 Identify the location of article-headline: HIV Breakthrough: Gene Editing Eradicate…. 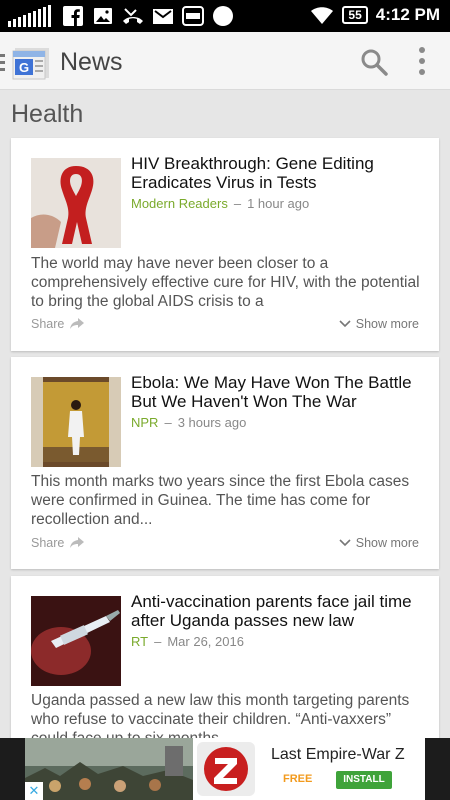
(281, 173).